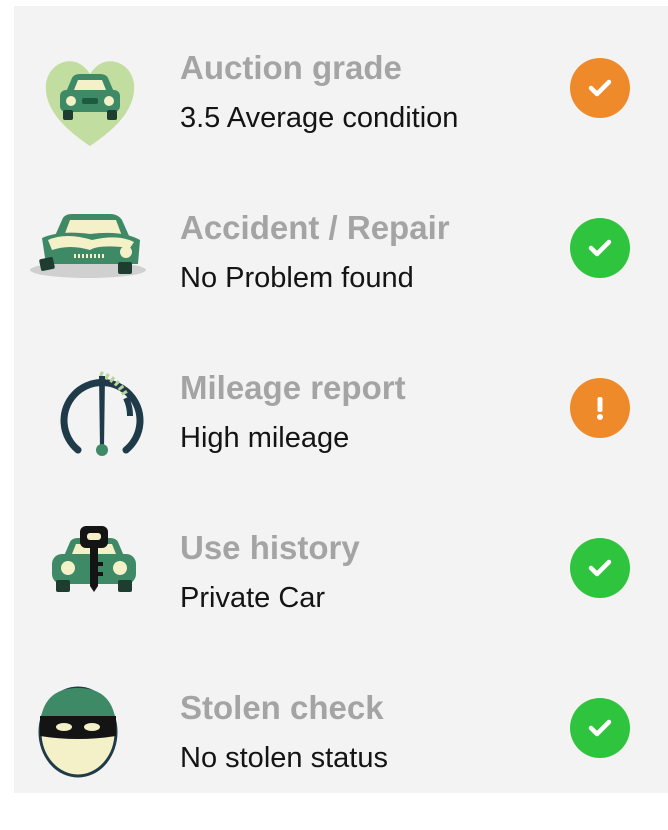 This screenshot has width=668, height=830. I want to click on check-title: Auction grade, so click(291, 67).